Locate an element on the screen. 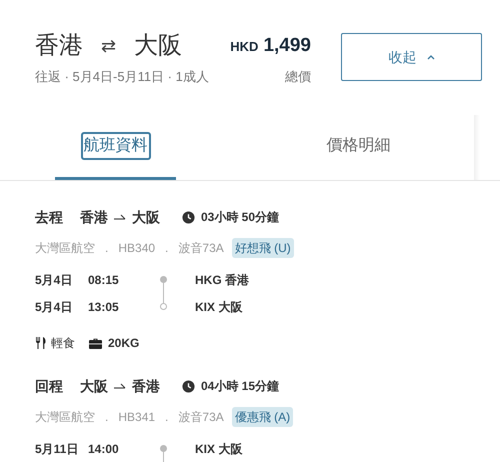  airport-name: HKG 香港 is located at coordinates (222, 280).